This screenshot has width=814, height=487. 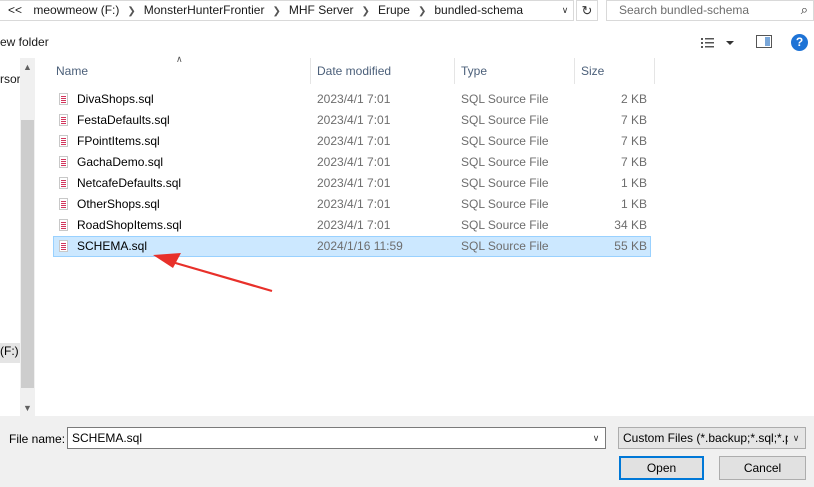 What do you see at coordinates (27, 254) in the screenshot?
I see `scrollbar-thumb` at bounding box center [27, 254].